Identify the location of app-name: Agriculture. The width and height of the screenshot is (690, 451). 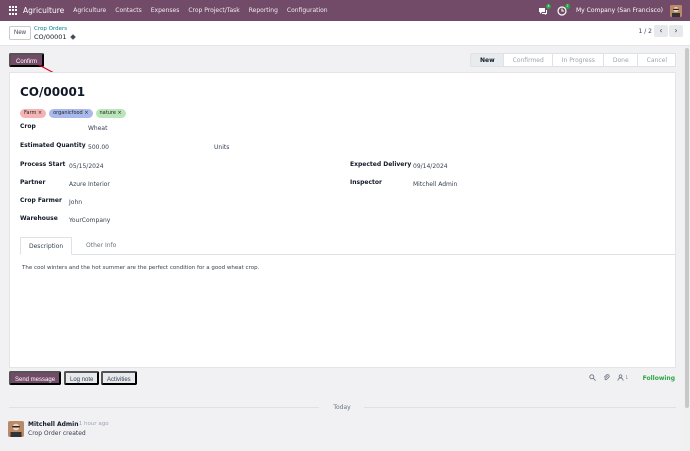
(43, 10).